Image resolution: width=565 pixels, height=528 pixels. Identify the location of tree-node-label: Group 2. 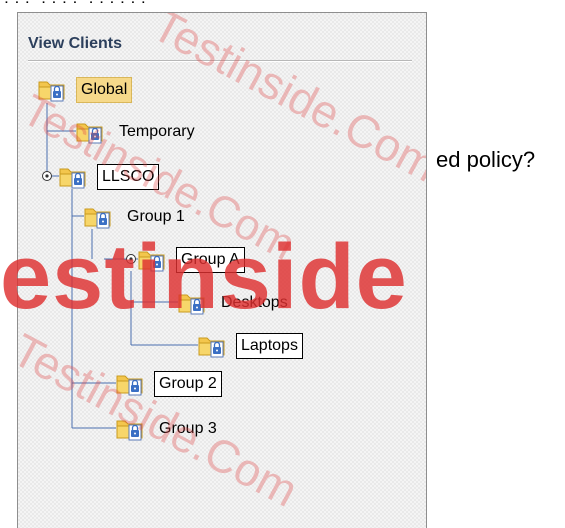
(188, 384).